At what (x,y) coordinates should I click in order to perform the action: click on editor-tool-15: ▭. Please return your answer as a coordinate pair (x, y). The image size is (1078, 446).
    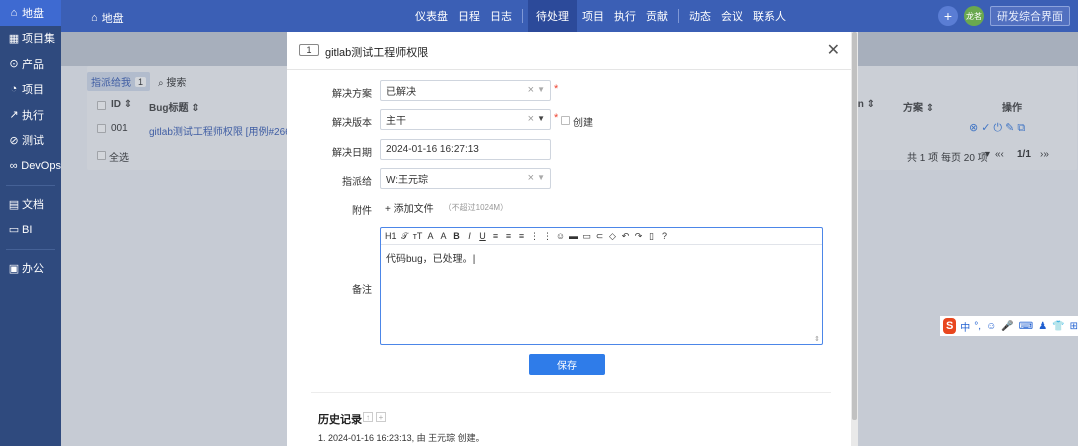
    Looking at the image, I should click on (587, 236).